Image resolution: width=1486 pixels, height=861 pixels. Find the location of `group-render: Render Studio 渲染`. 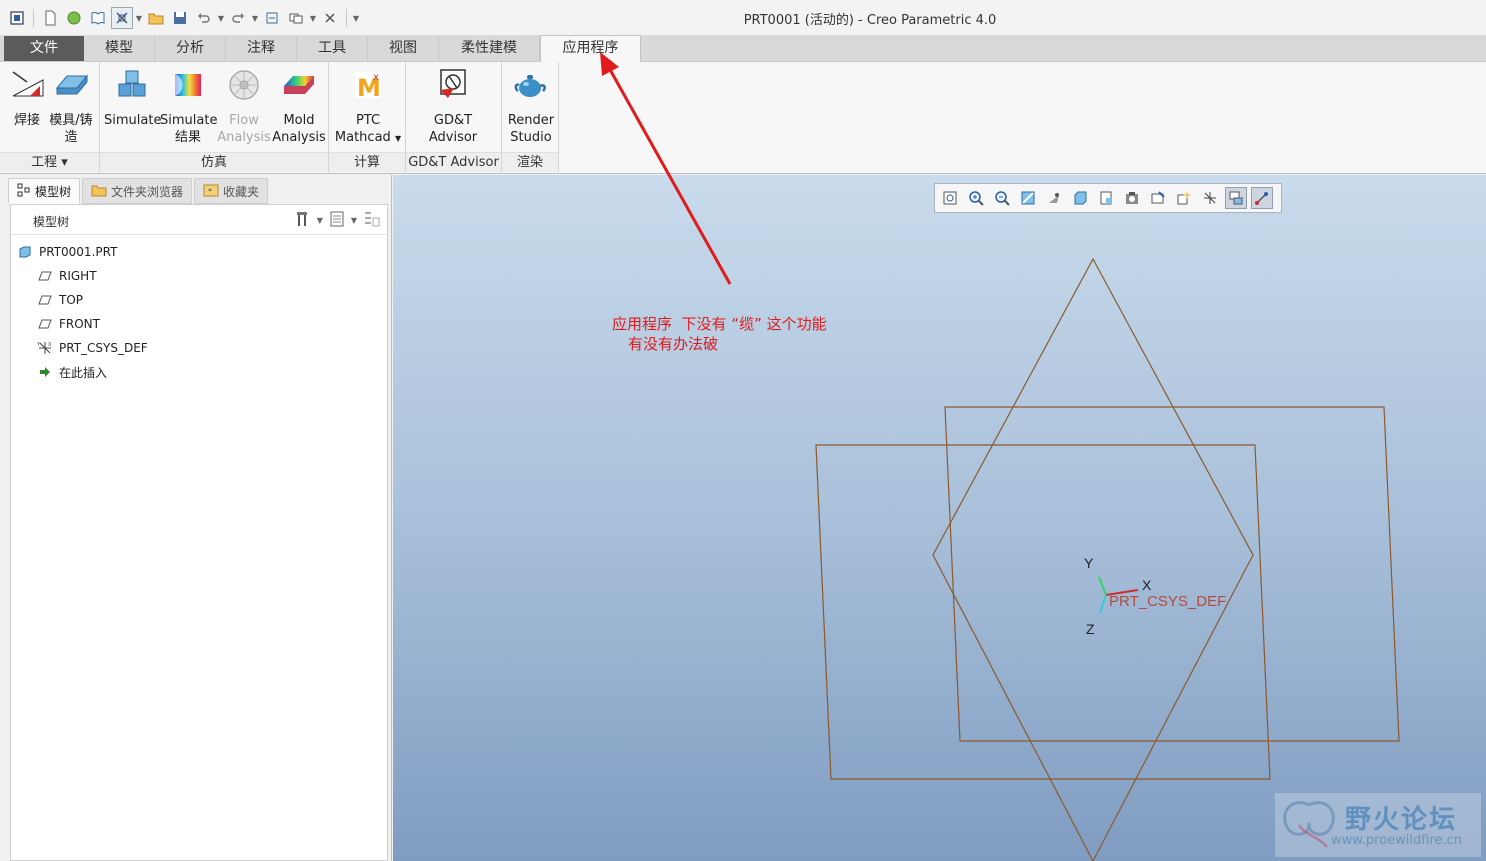

group-render: Render Studio 渲染 is located at coordinates (530, 118).